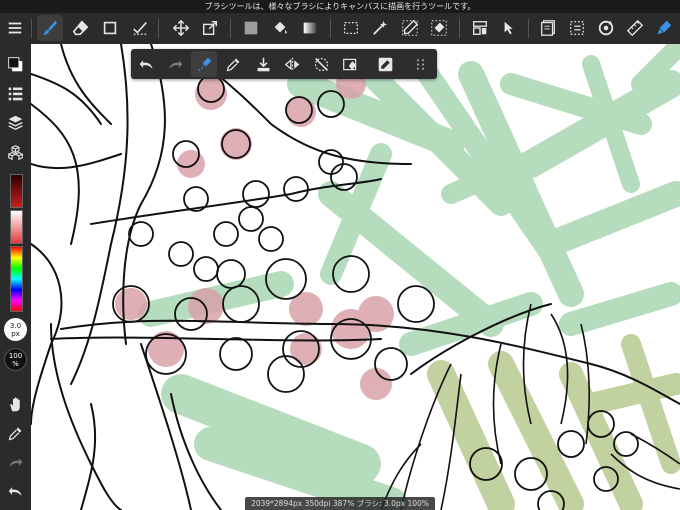  Describe the element at coordinates (263, 64) in the screenshot. I see `download-icon` at that location.